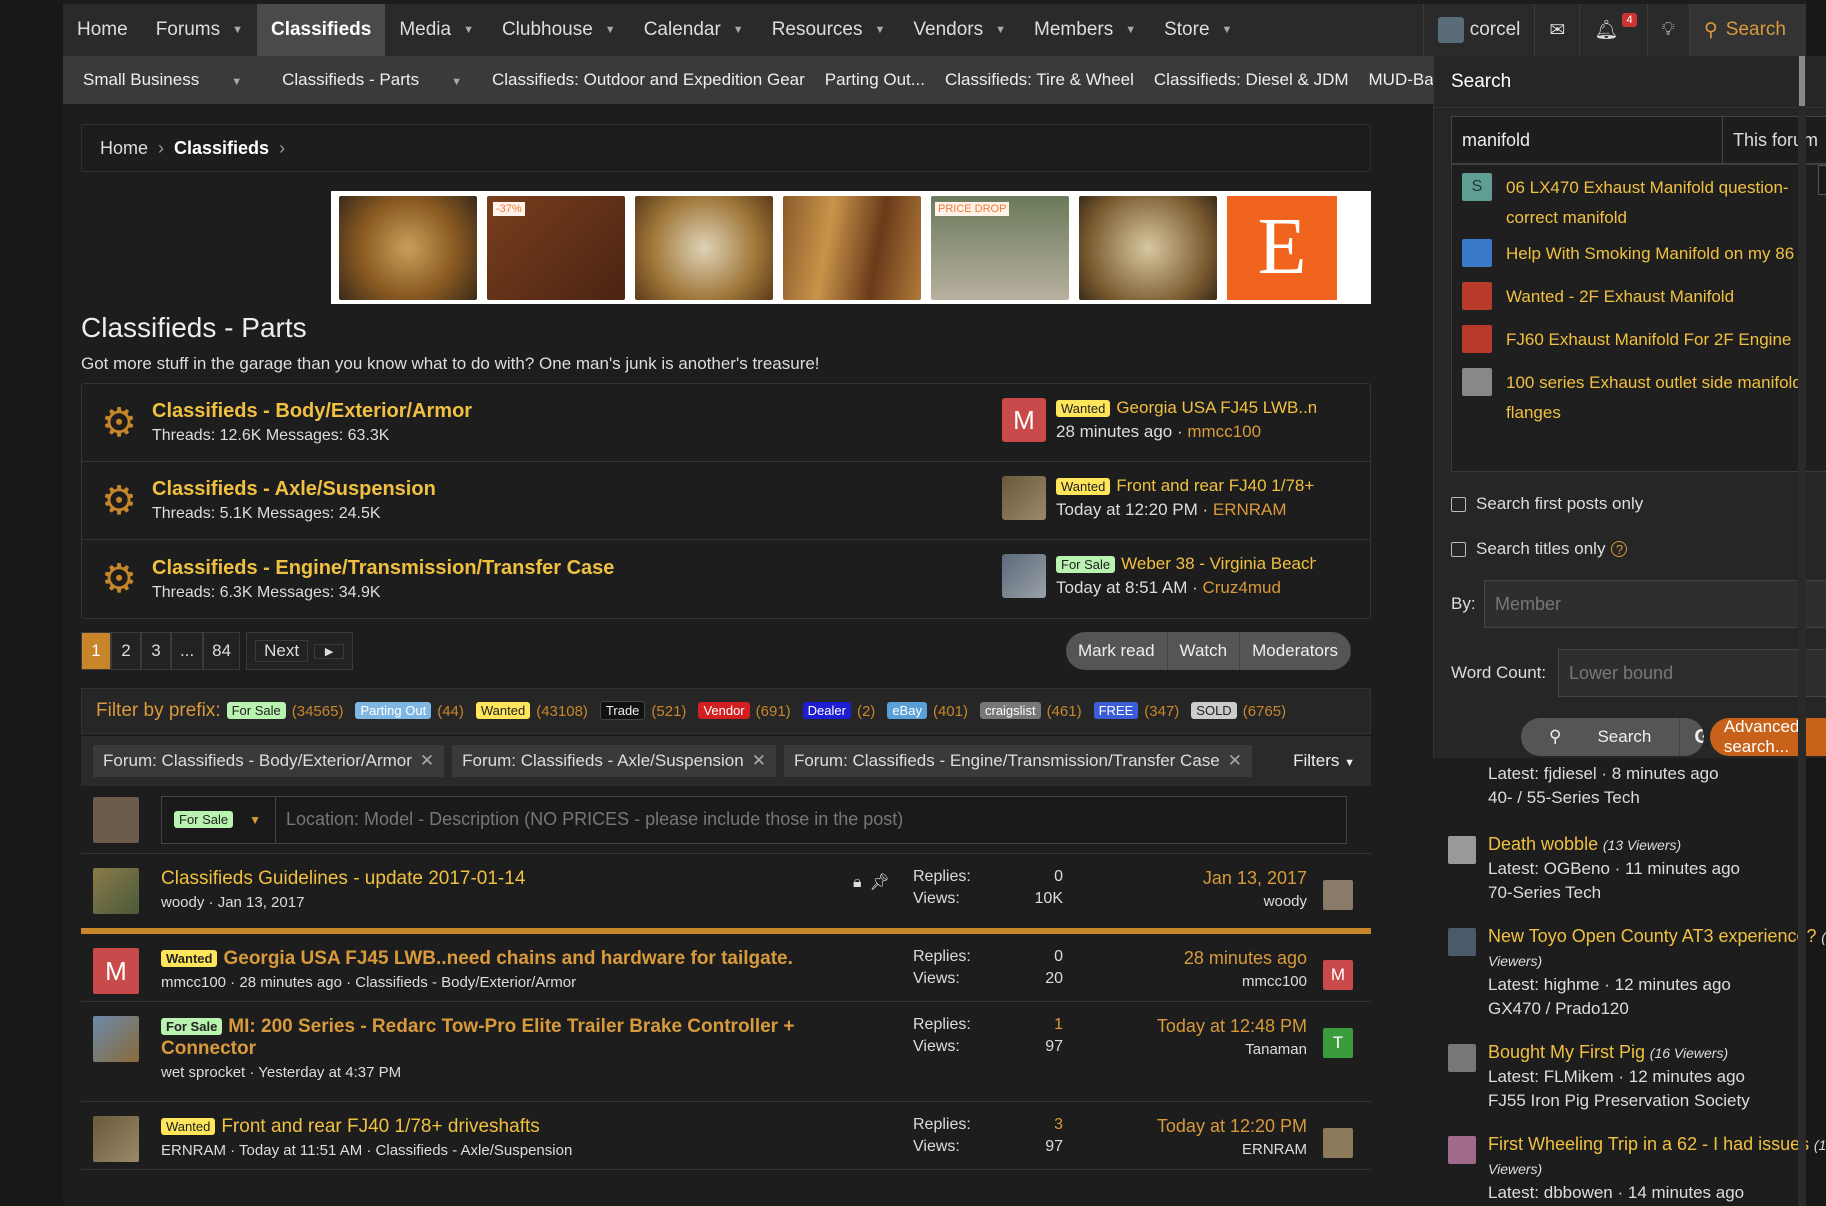 Image resolution: width=1826 pixels, height=1206 pixels. What do you see at coordinates (1539, 549) in the screenshot?
I see `titles-only-checkbox: Search titles only?` at bounding box center [1539, 549].